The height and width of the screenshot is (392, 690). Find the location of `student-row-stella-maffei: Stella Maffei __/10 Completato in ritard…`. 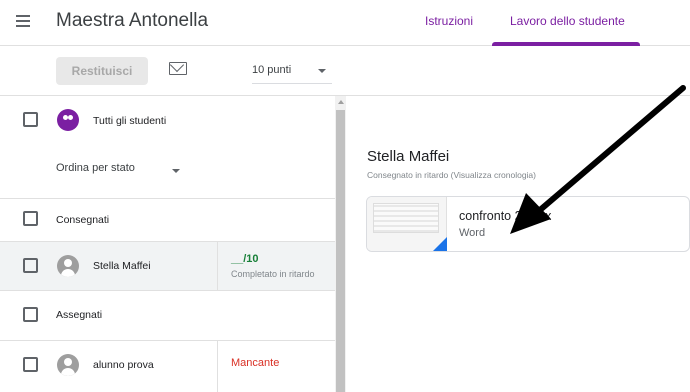

student-row-stella-maffei: Stella Maffei __/10 Completato in ritard… is located at coordinates (167, 266).